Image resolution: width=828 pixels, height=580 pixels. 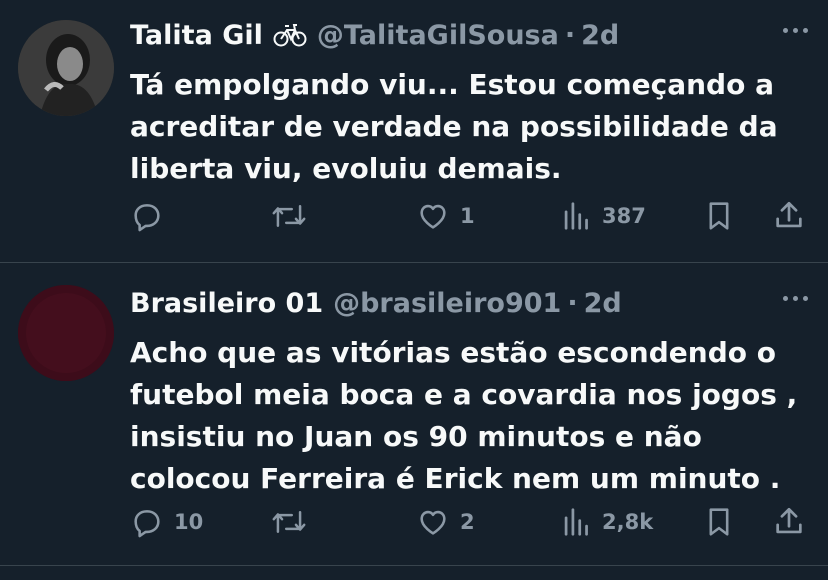 I want to click on bicycle-icon, so click(x=290, y=35).